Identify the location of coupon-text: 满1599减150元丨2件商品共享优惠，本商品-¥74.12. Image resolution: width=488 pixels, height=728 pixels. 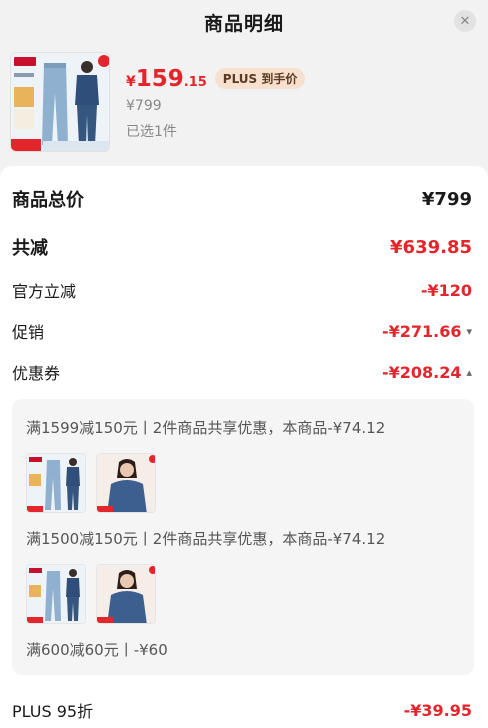
(206, 428).